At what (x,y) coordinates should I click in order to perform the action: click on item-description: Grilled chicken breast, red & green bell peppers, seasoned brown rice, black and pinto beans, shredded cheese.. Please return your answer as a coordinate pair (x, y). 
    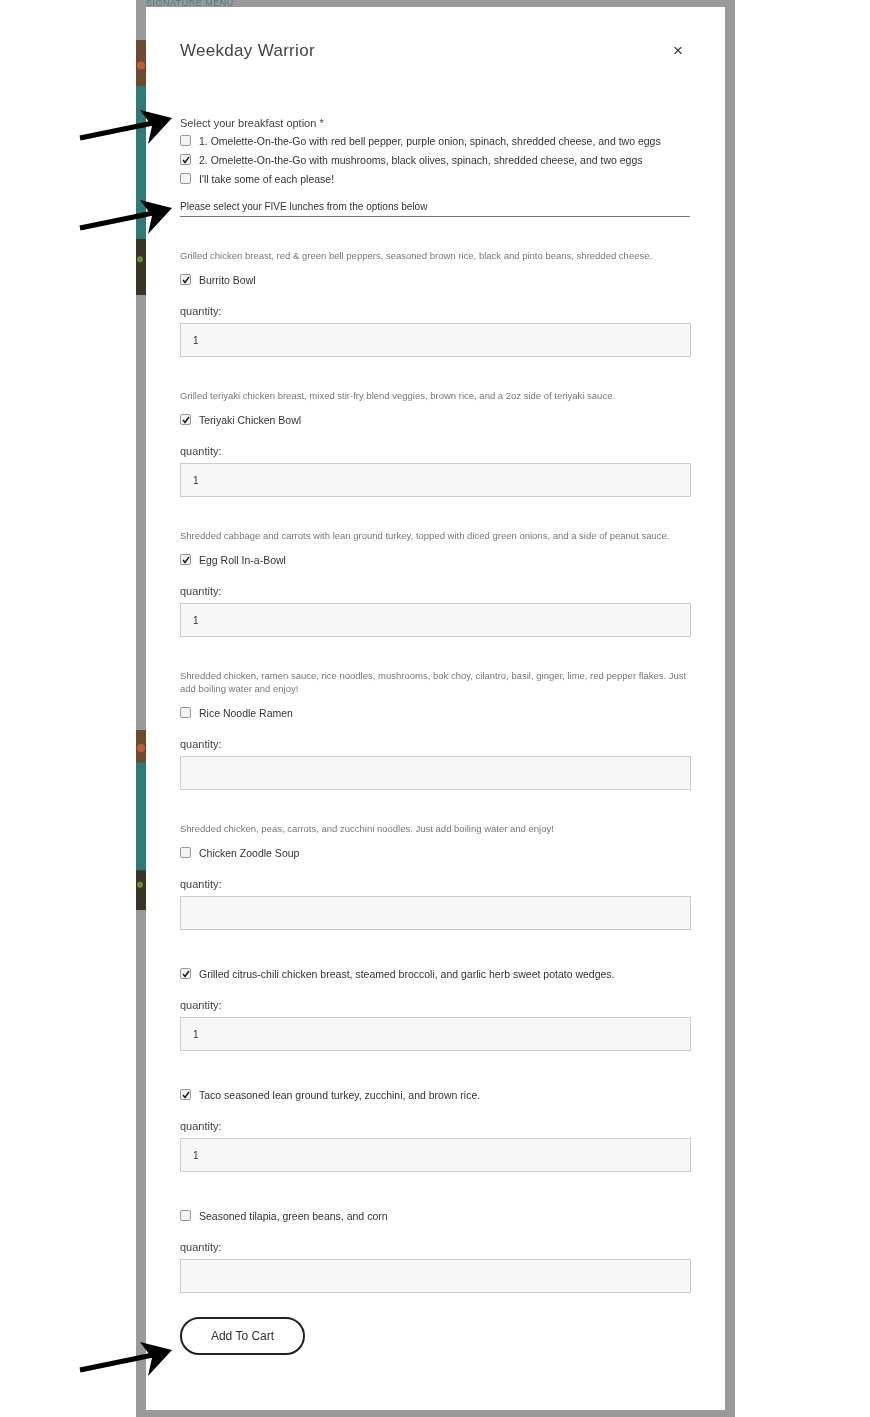
    Looking at the image, I should click on (417, 255).